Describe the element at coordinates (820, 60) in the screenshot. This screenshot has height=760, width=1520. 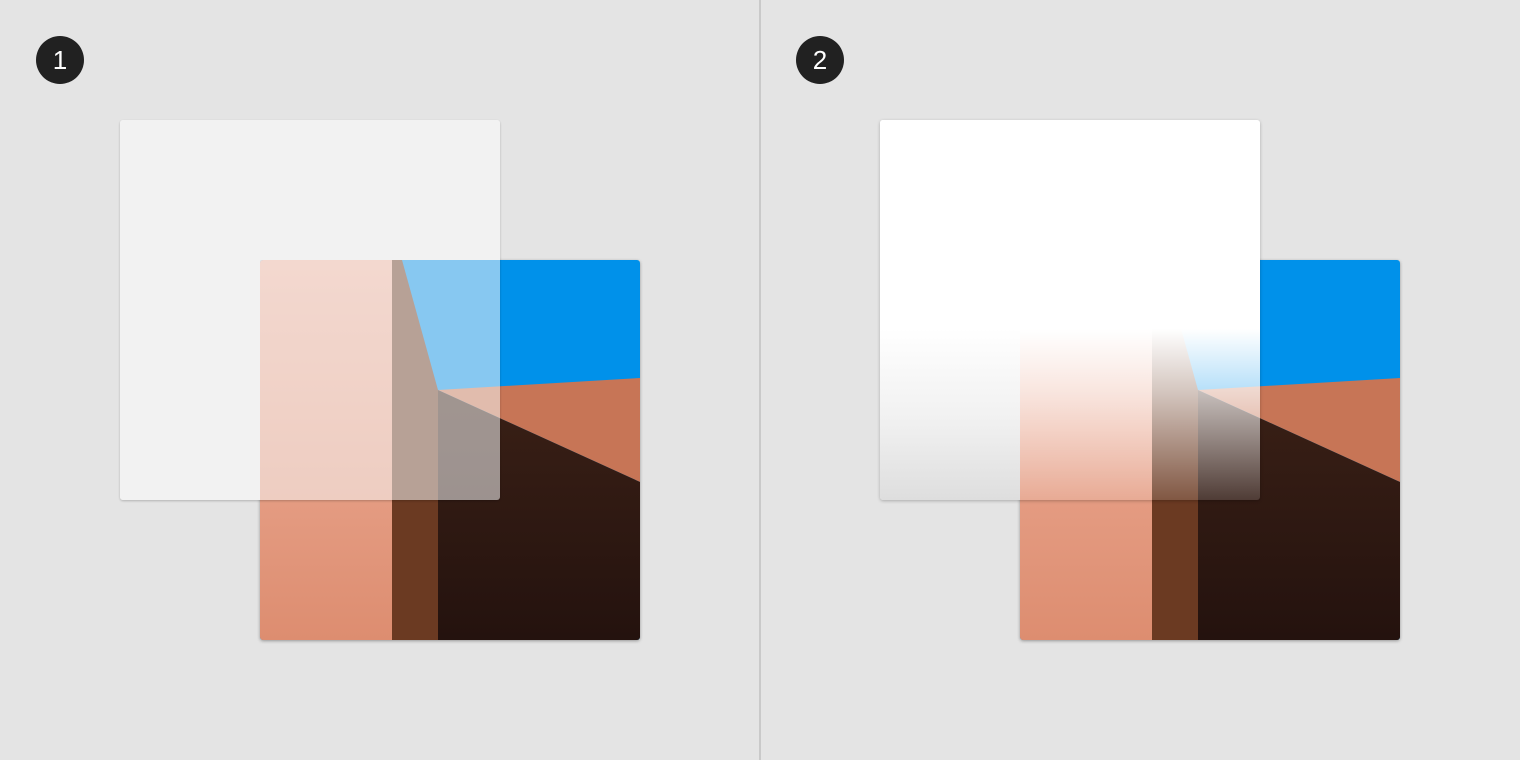
I see `step-two-badge: 2` at that location.